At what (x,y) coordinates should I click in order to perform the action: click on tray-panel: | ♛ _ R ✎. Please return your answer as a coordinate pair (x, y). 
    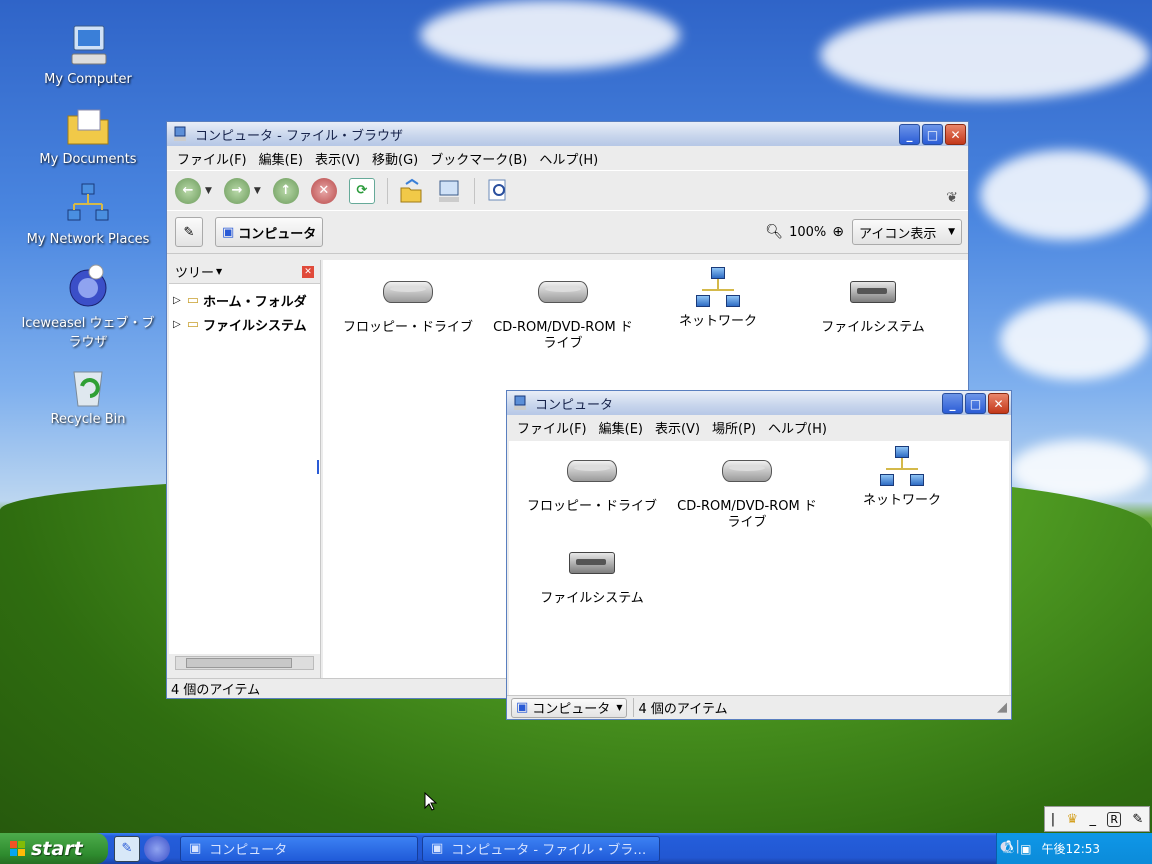
    Looking at the image, I should click on (1097, 819).